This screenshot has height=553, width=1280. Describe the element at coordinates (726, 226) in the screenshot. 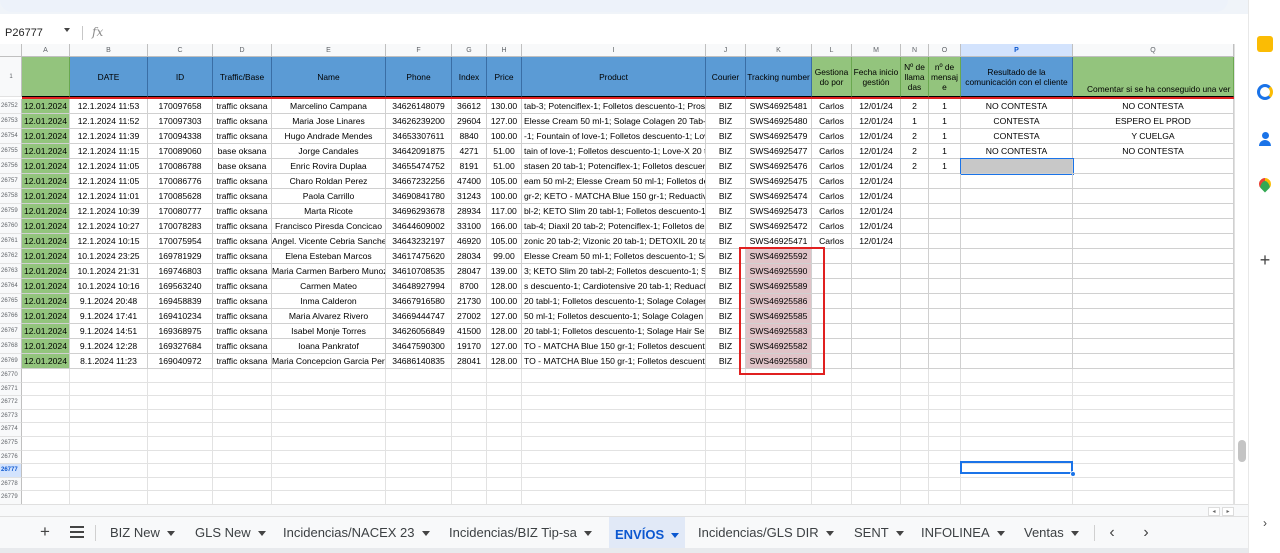

I see `cell-courier: BIZ` at that location.